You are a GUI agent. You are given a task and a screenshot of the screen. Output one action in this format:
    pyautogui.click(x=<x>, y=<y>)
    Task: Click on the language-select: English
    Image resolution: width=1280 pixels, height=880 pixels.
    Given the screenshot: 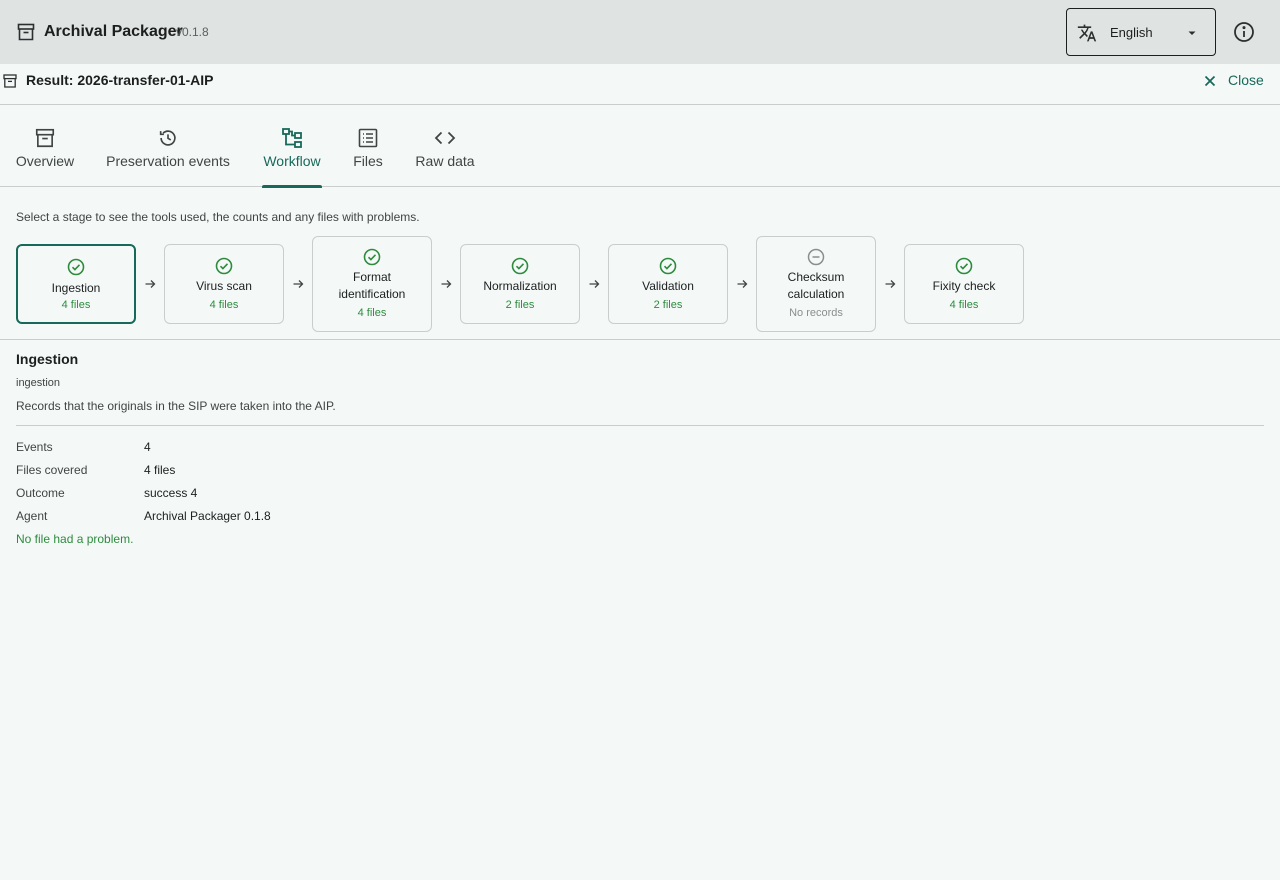 What is the action you would take?
    pyautogui.click(x=1141, y=32)
    